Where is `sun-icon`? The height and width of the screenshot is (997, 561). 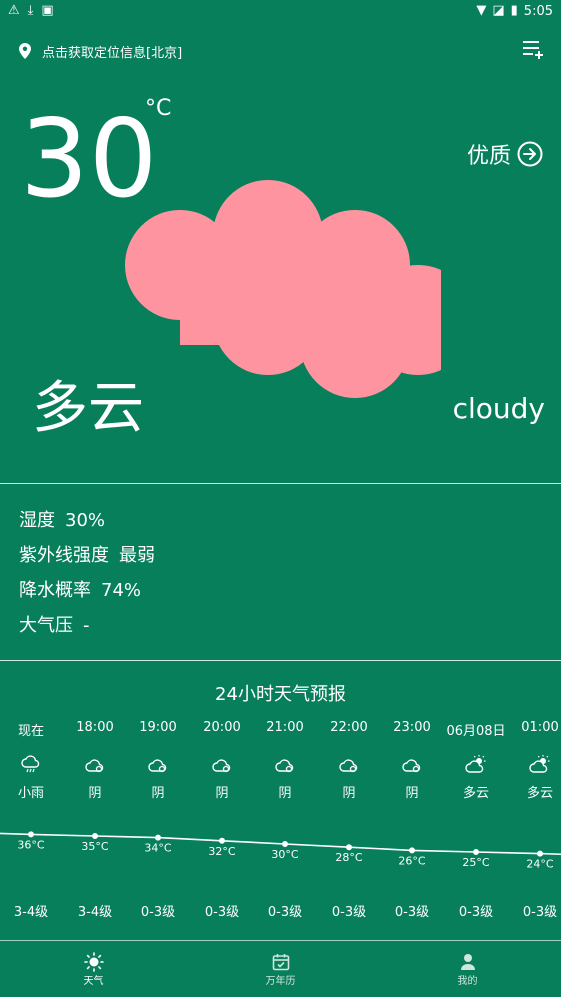
sun-icon is located at coordinates (93, 961).